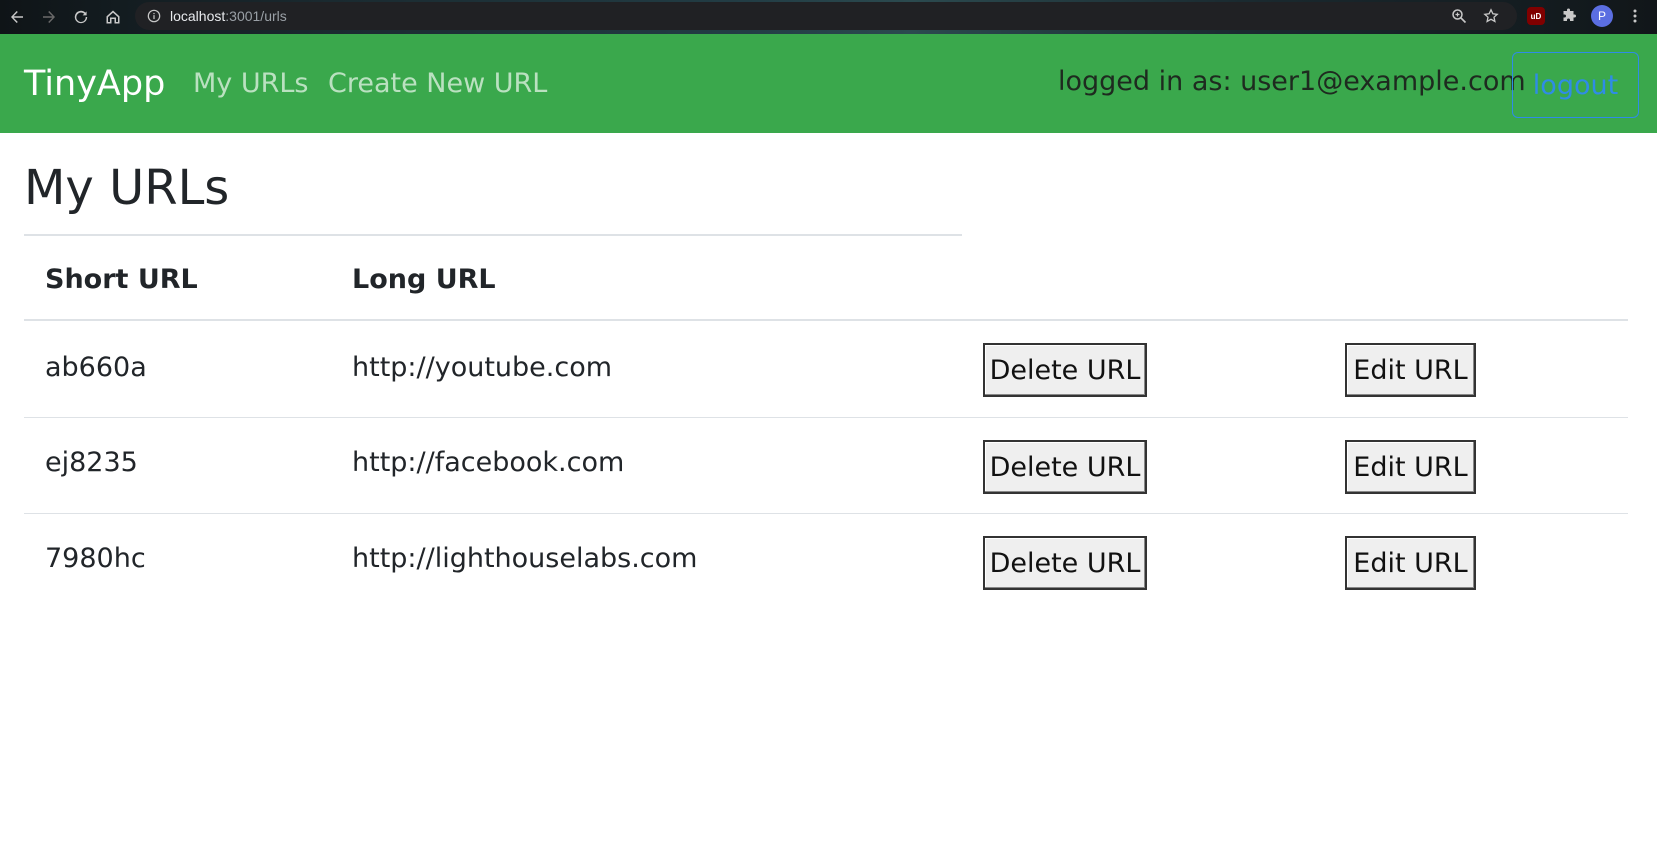  I want to click on reload-icon, so click(81, 17).